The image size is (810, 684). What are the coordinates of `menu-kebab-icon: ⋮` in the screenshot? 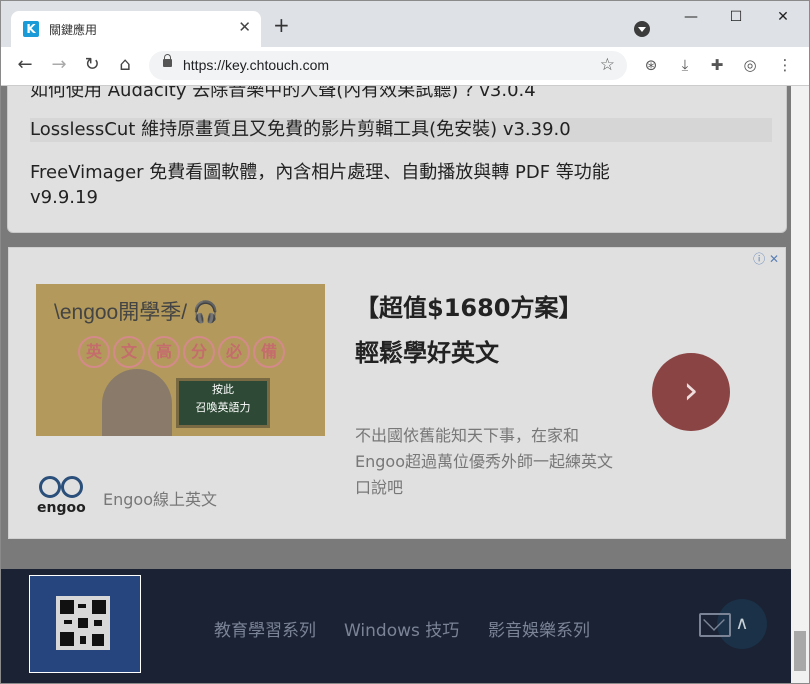 It's located at (785, 65).